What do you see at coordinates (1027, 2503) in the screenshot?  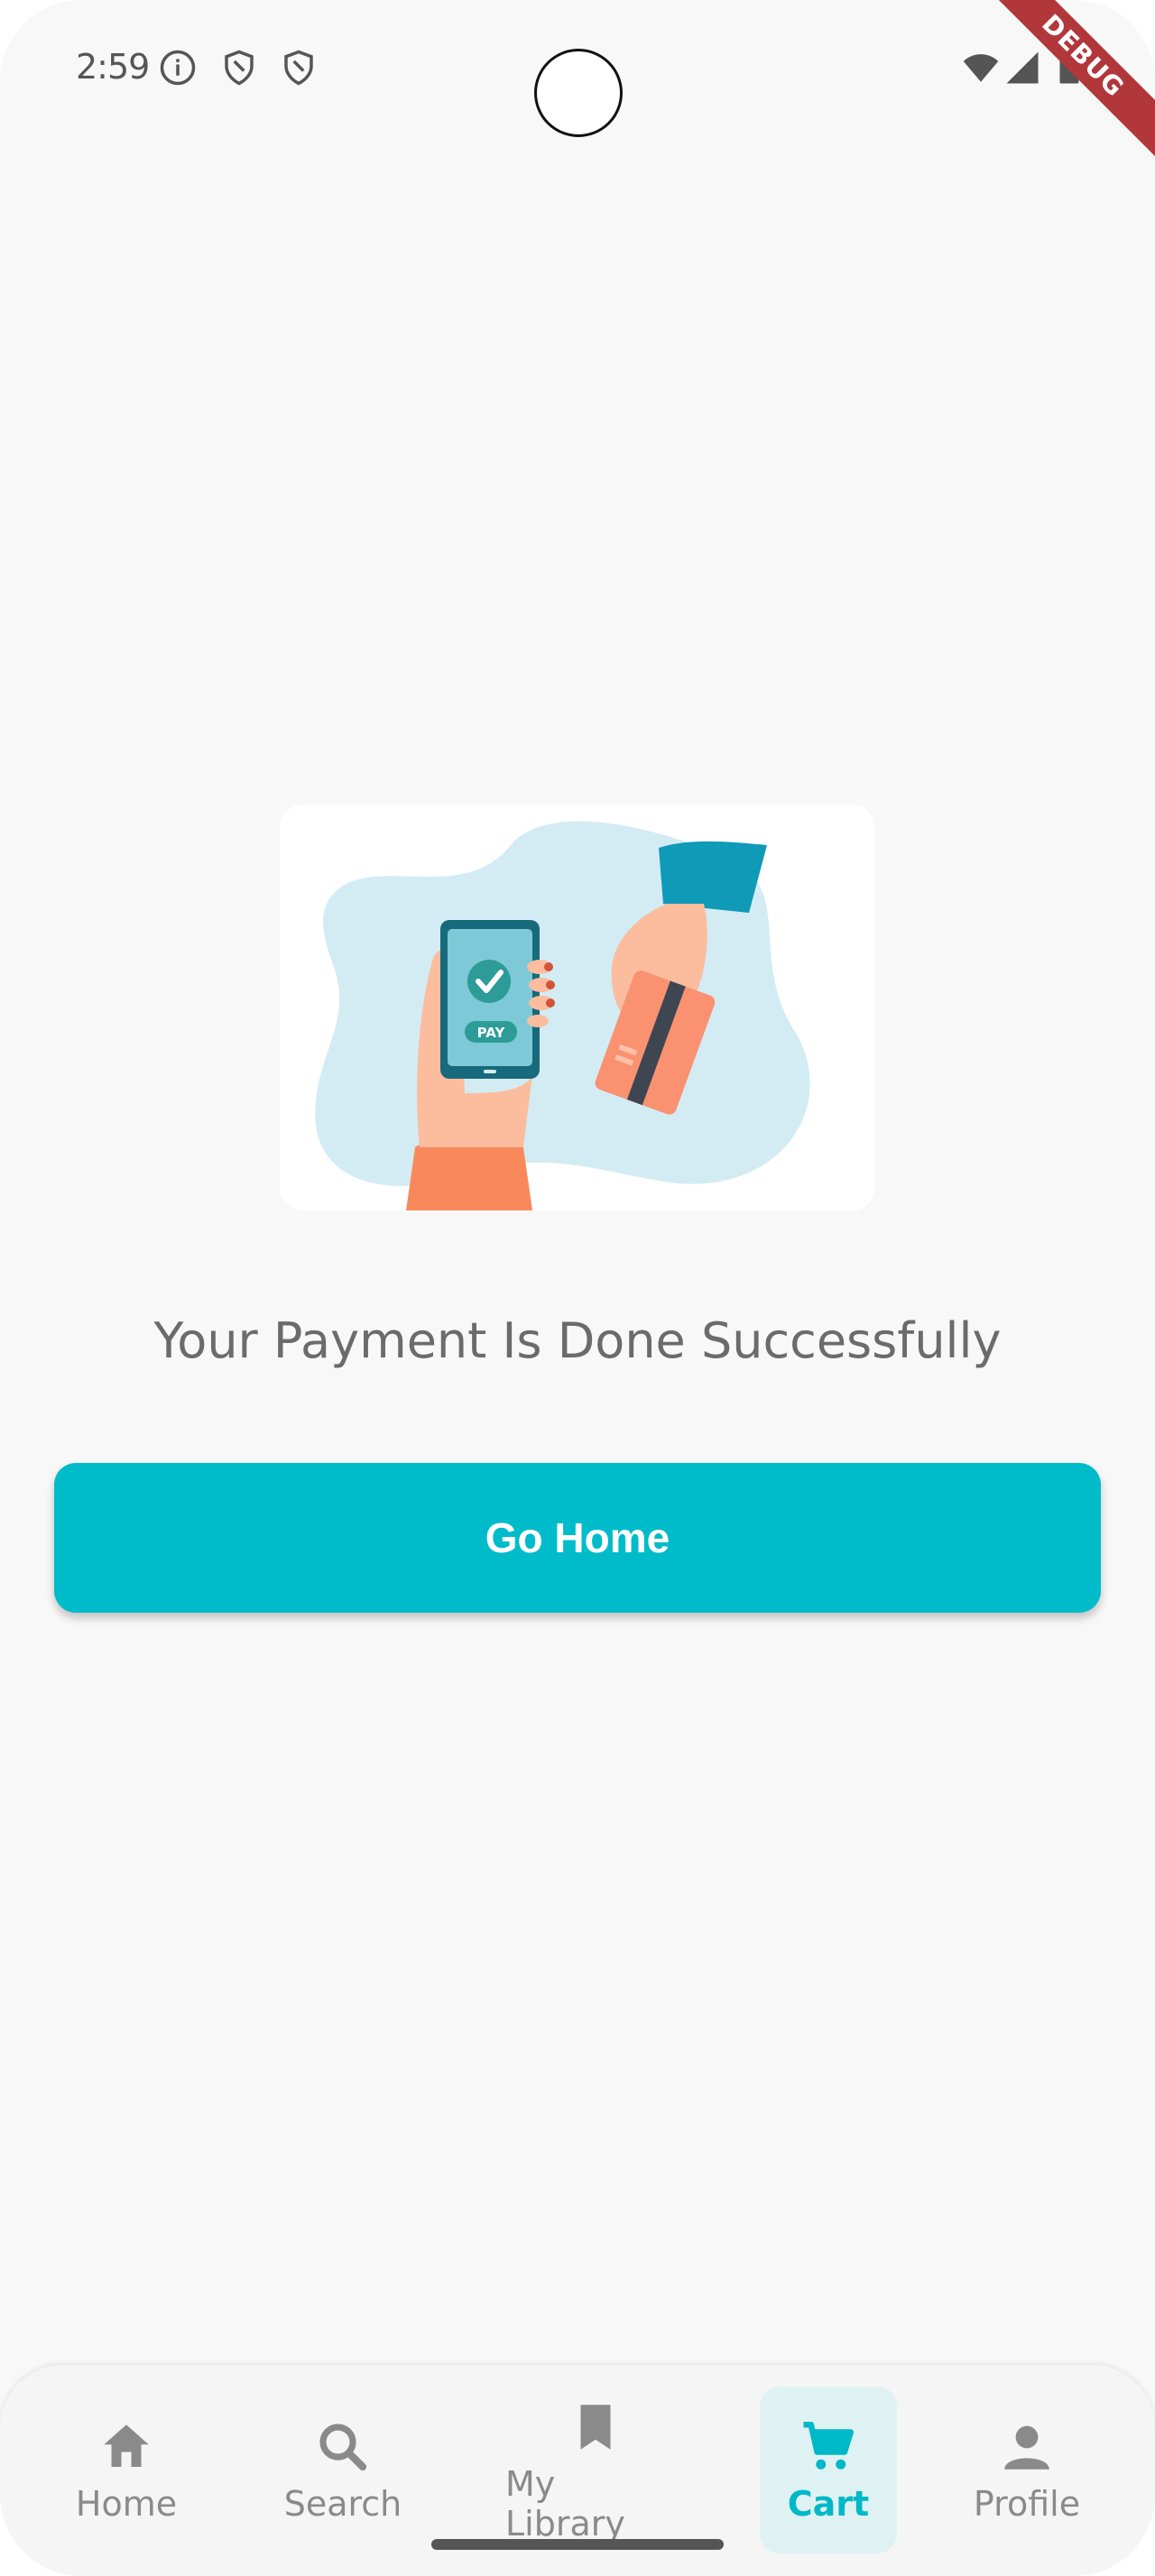 I see `nav-label-profile: Profile` at bounding box center [1027, 2503].